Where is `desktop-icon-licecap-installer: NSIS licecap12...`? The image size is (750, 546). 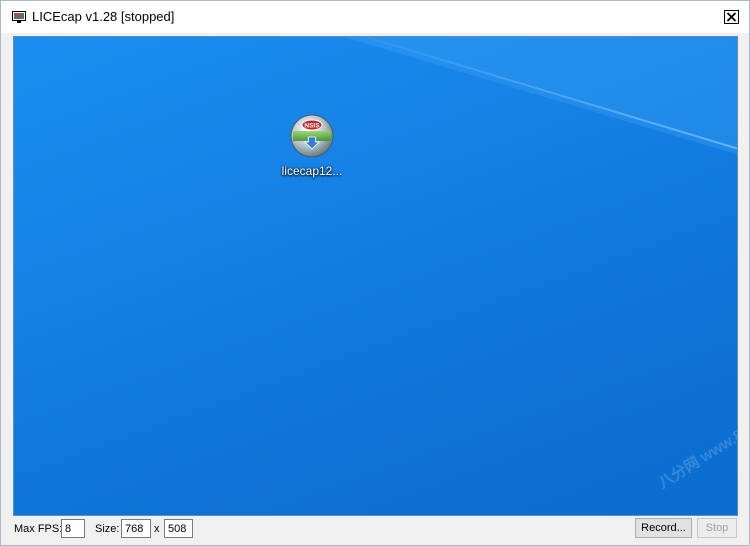 desktop-icon-licecap-installer: NSIS licecap12... is located at coordinates (312, 145).